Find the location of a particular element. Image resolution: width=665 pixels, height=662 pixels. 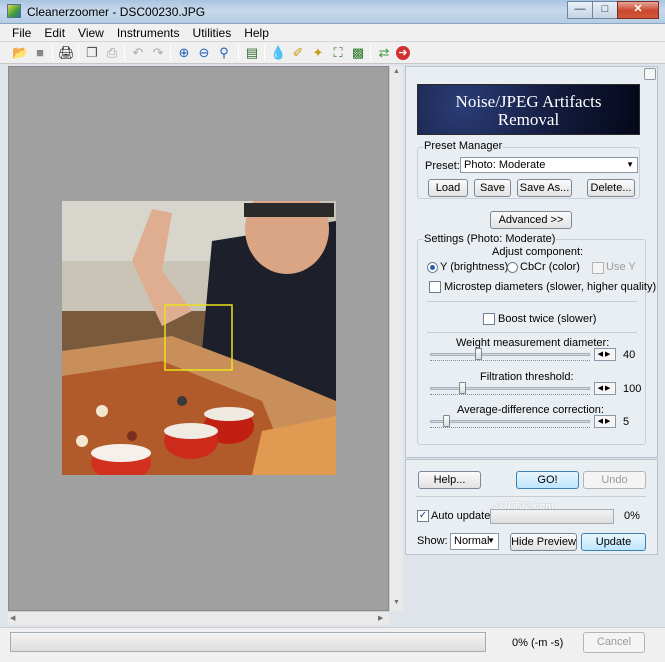

advanced-button: Advanced >> is located at coordinates (531, 220).